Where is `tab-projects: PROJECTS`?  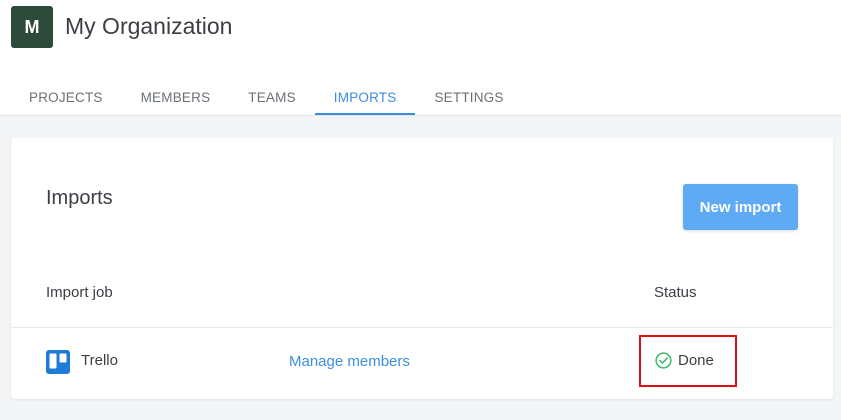 tab-projects: PROJECTS is located at coordinates (66, 97).